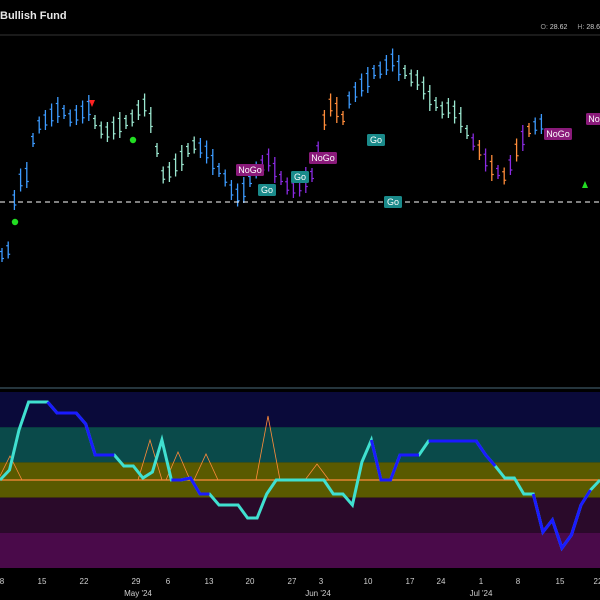 The width and height of the screenshot is (600, 600). What do you see at coordinates (136, 581) in the screenshot?
I see `x-tick-label: 29` at bounding box center [136, 581].